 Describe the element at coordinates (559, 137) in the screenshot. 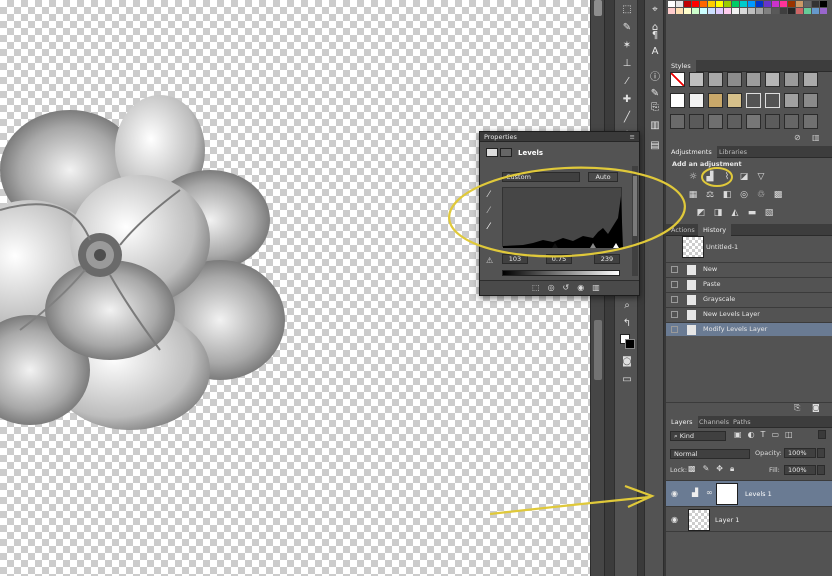

I see `properties-header: Properties ≡` at that location.